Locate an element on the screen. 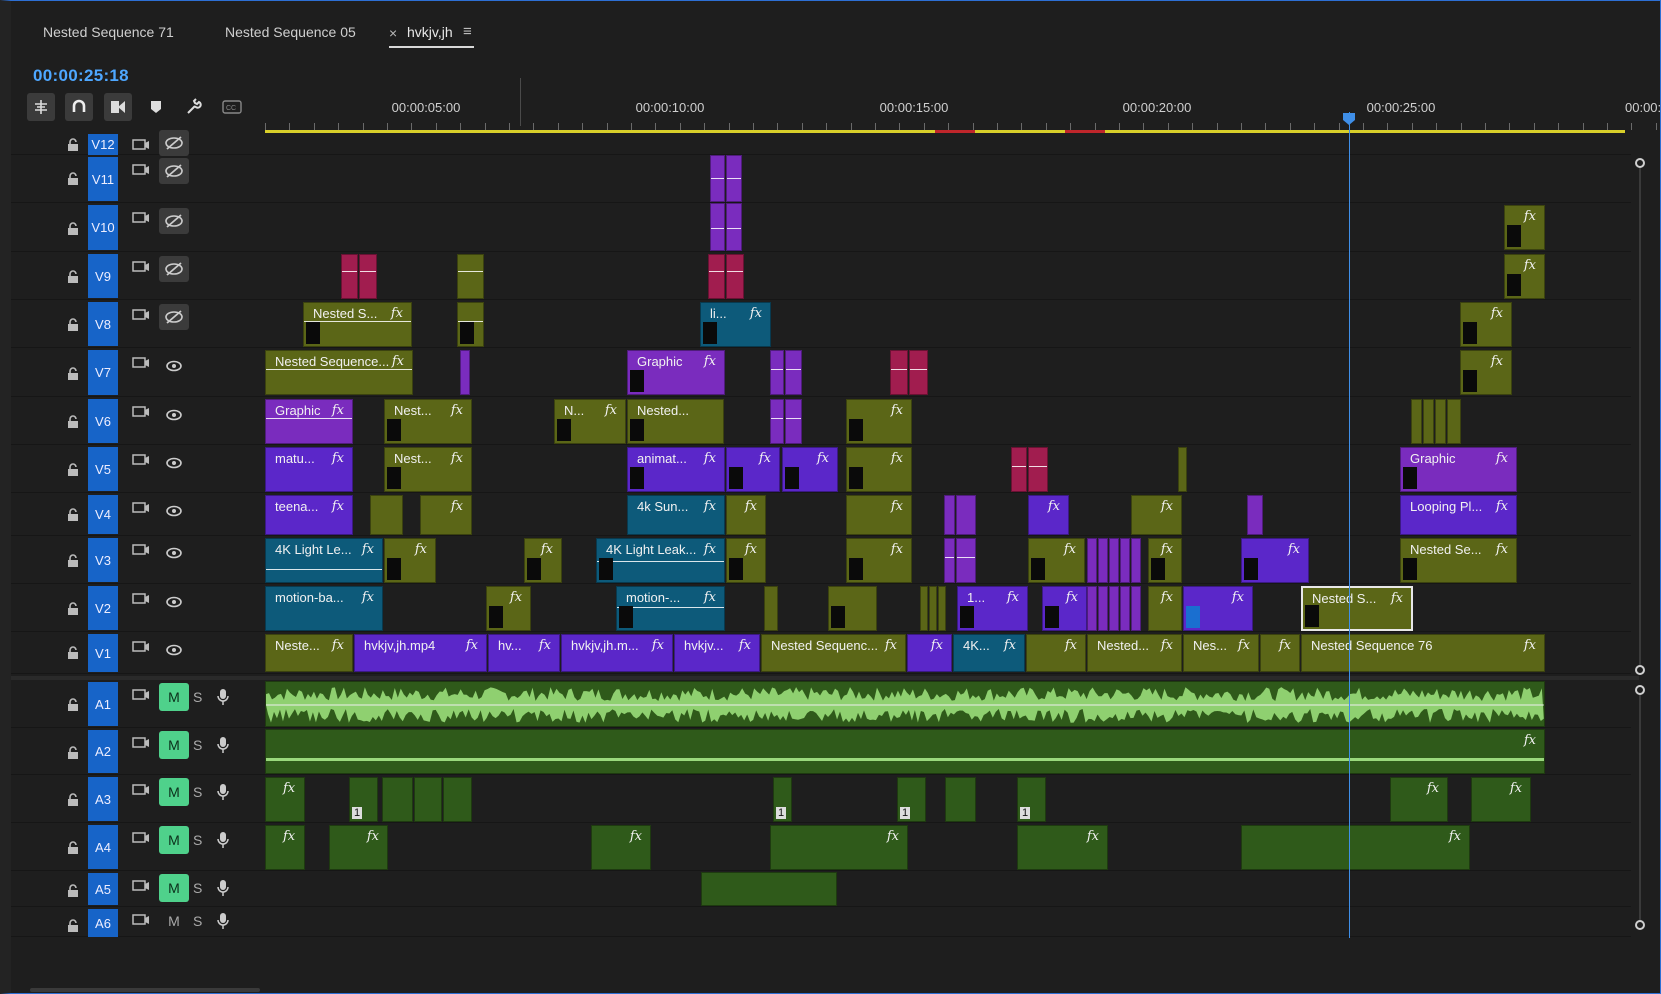 The width and height of the screenshot is (1661, 994). track-label-v4: V4 is located at coordinates (103, 514).